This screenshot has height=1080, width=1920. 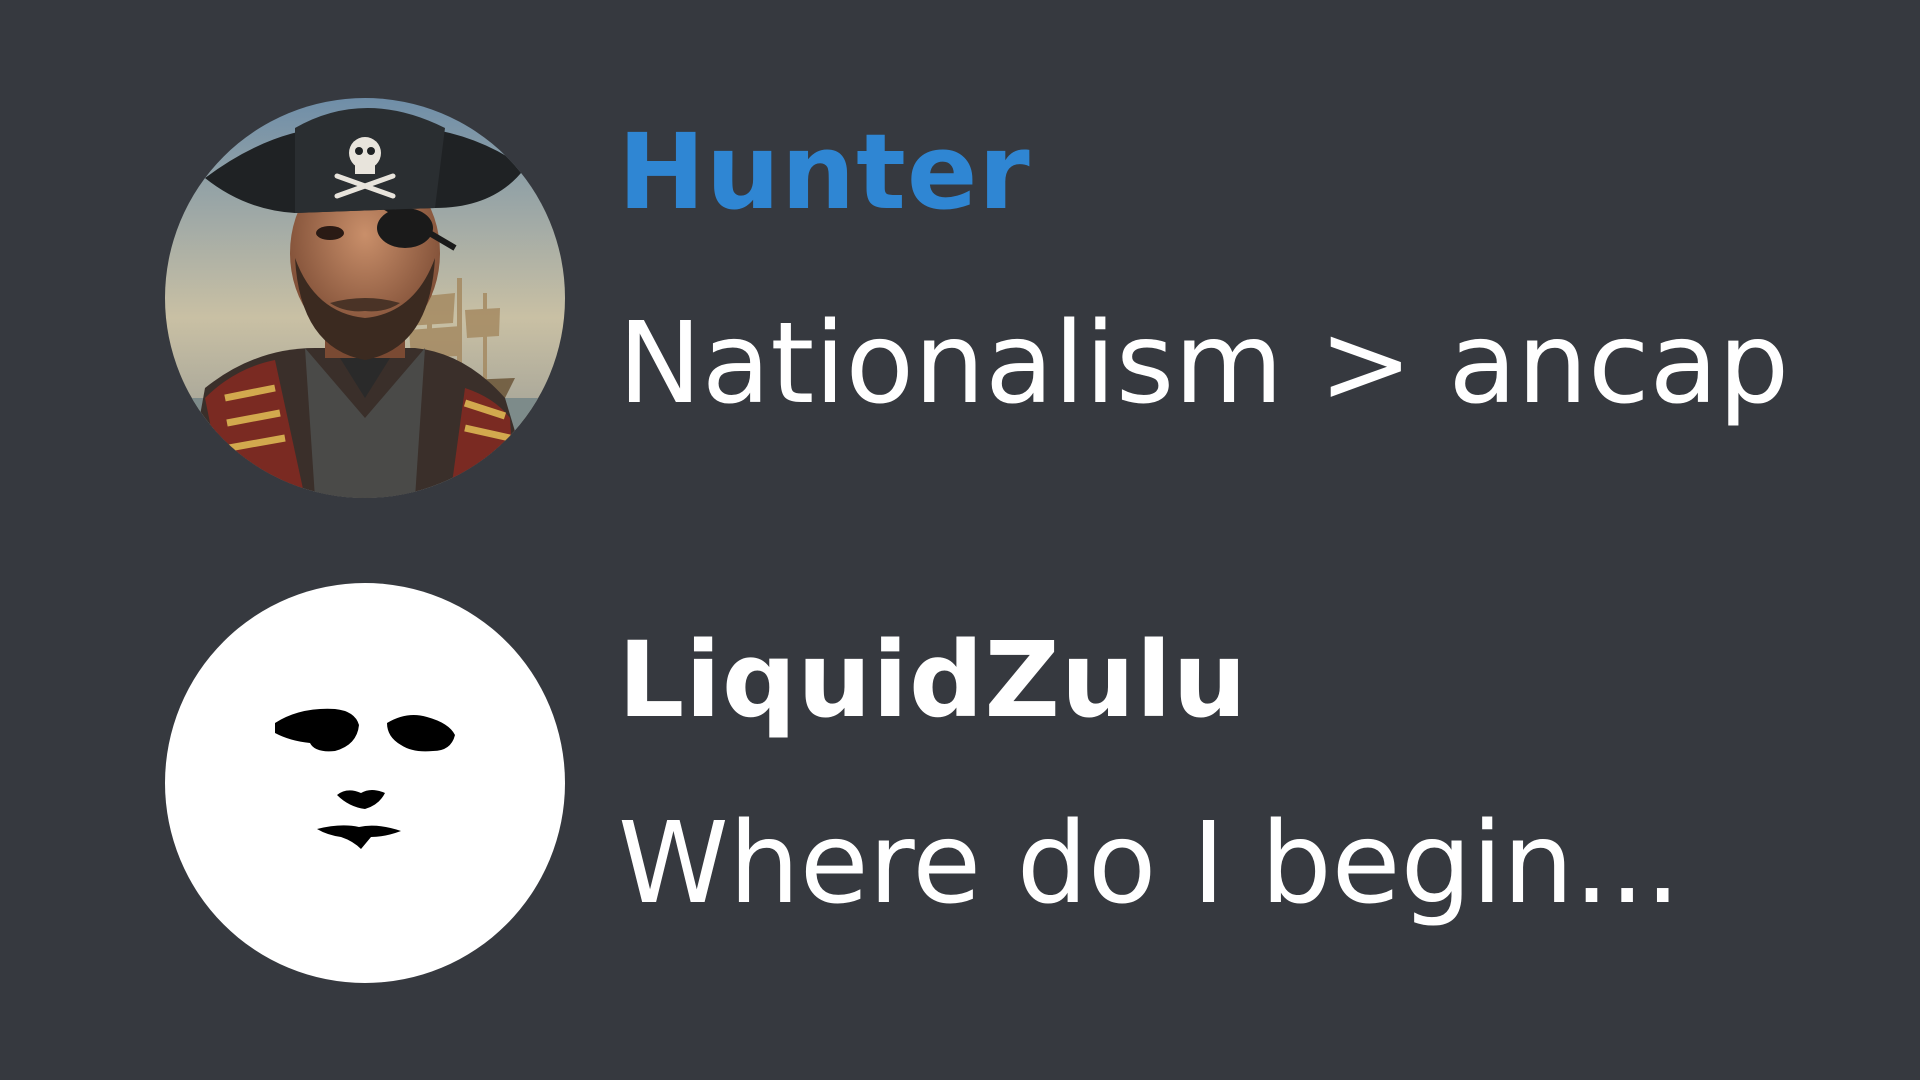 What do you see at coordinates (365, 298) in the screenshot?
I see `pirate-avatar-icon` at bounding box center [365, 298].